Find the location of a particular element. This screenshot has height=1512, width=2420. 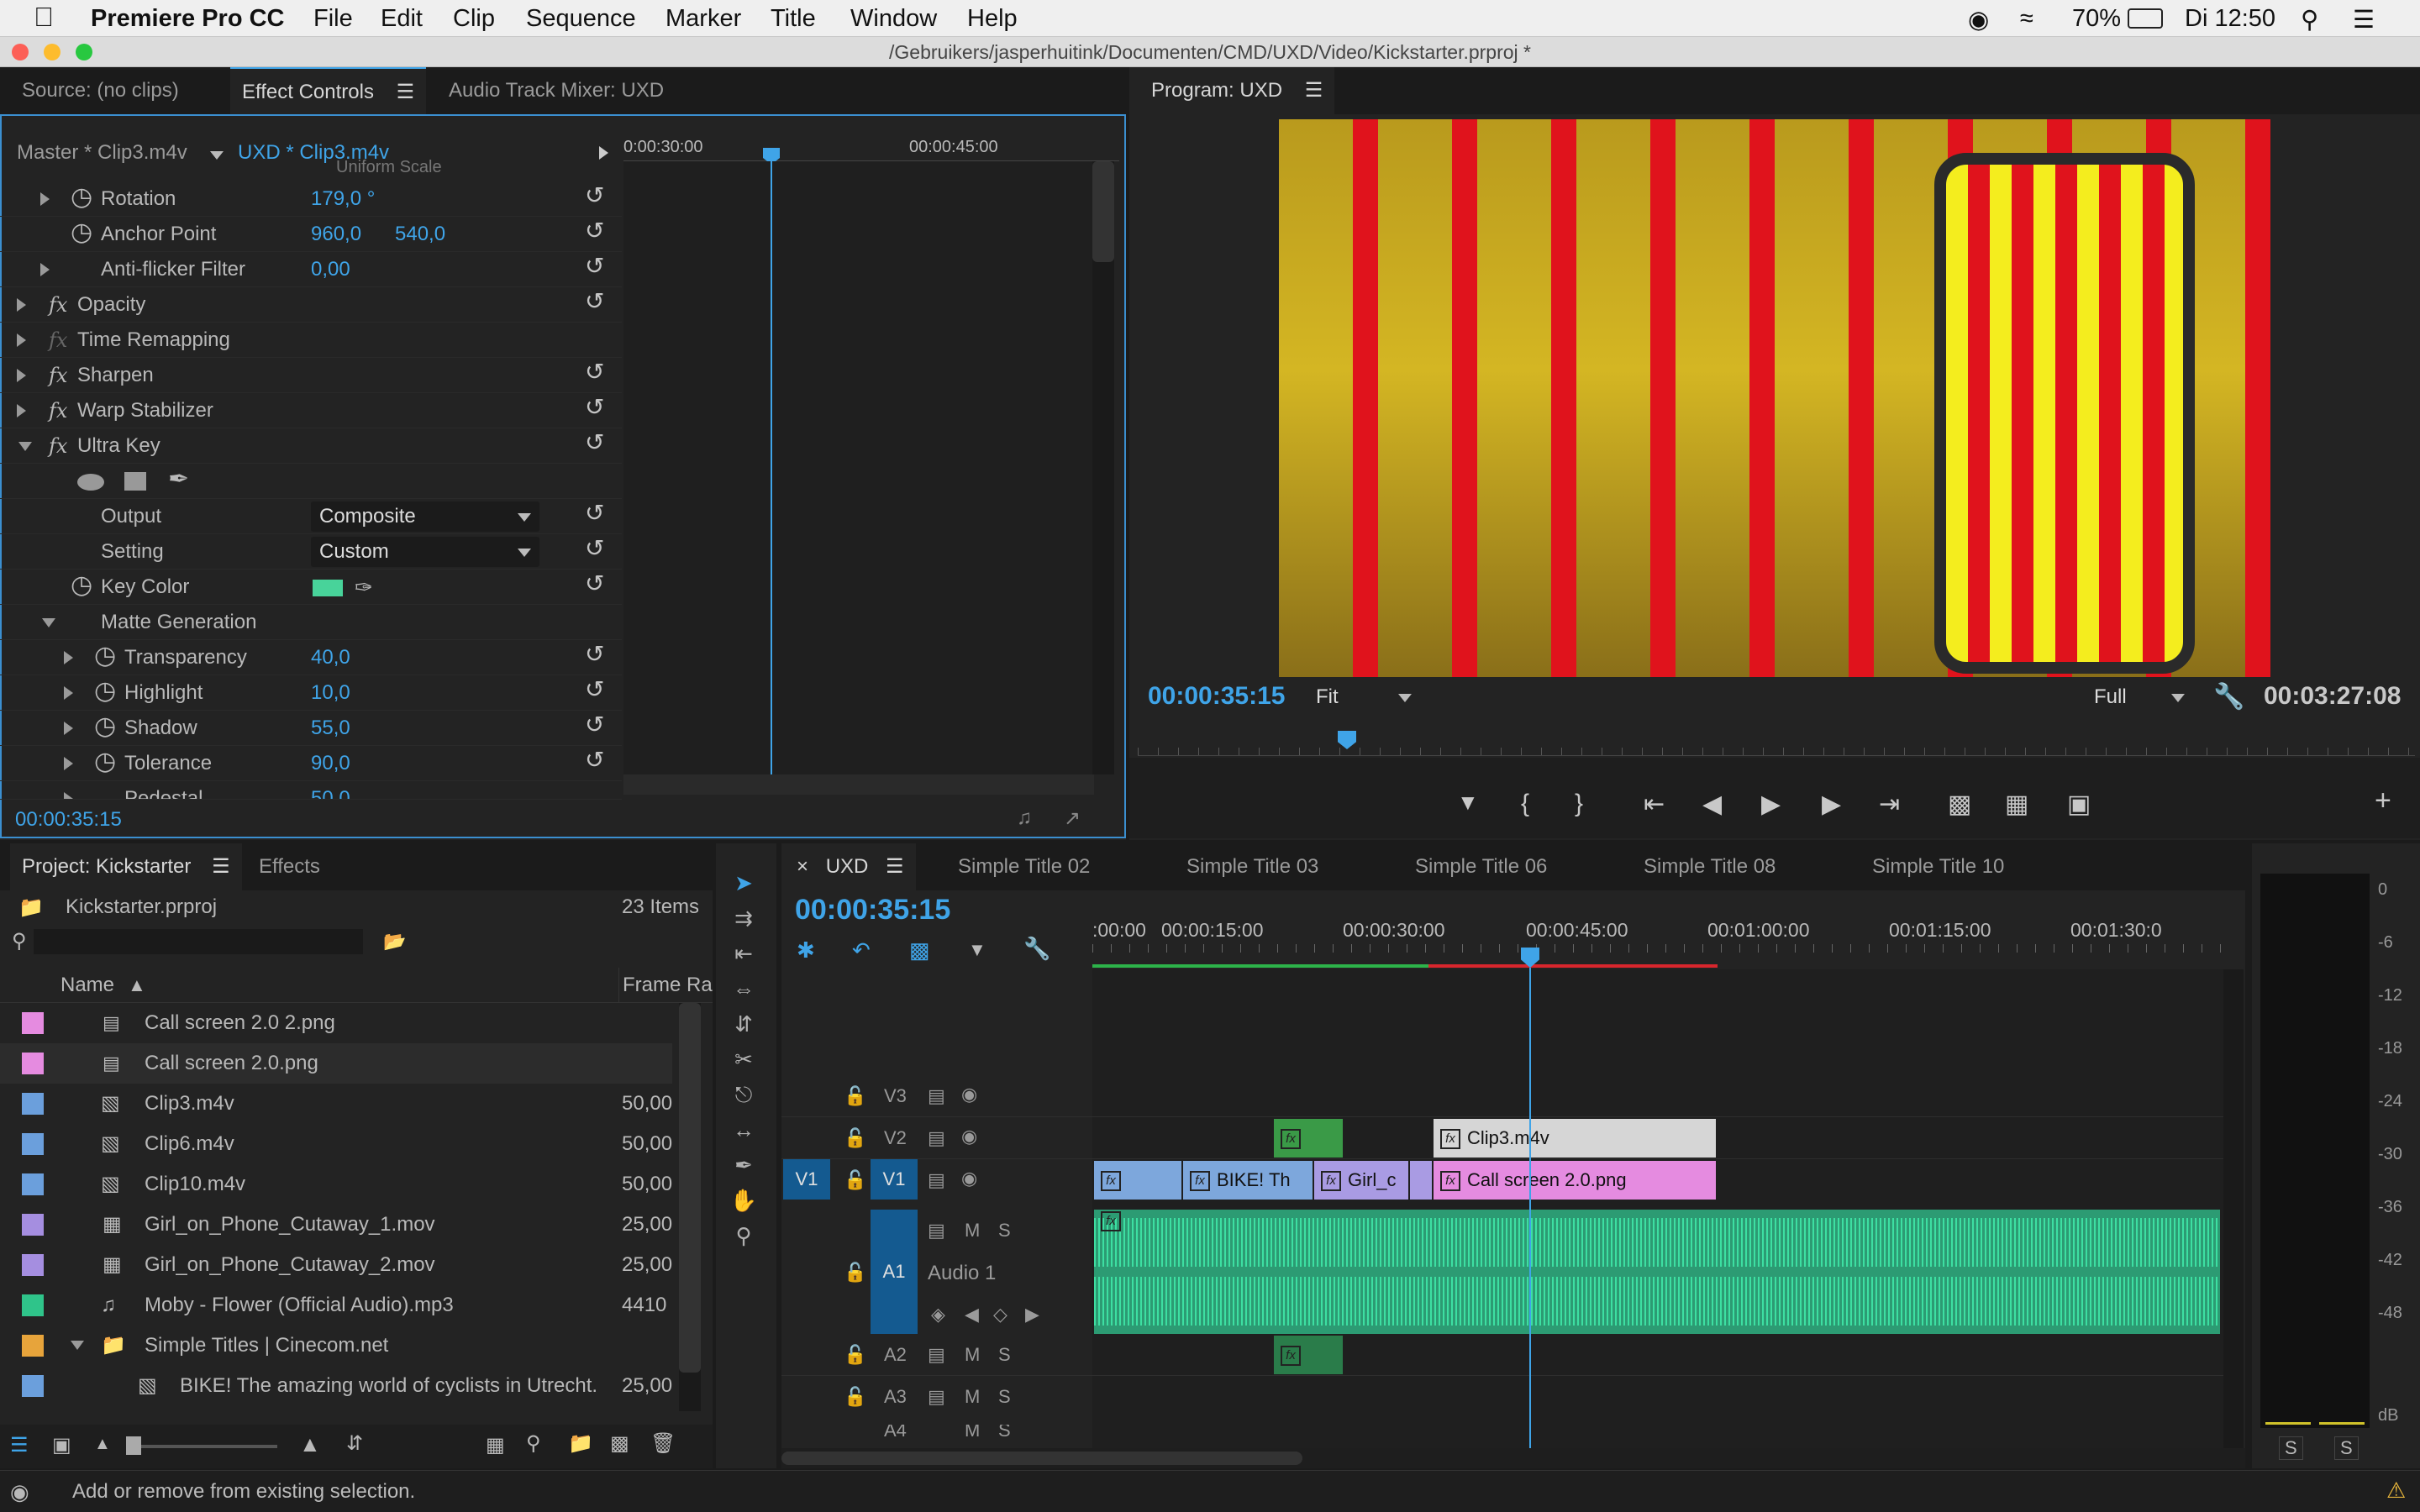

button-editor-plus-icon: + is located at coordinates (2383, 801).